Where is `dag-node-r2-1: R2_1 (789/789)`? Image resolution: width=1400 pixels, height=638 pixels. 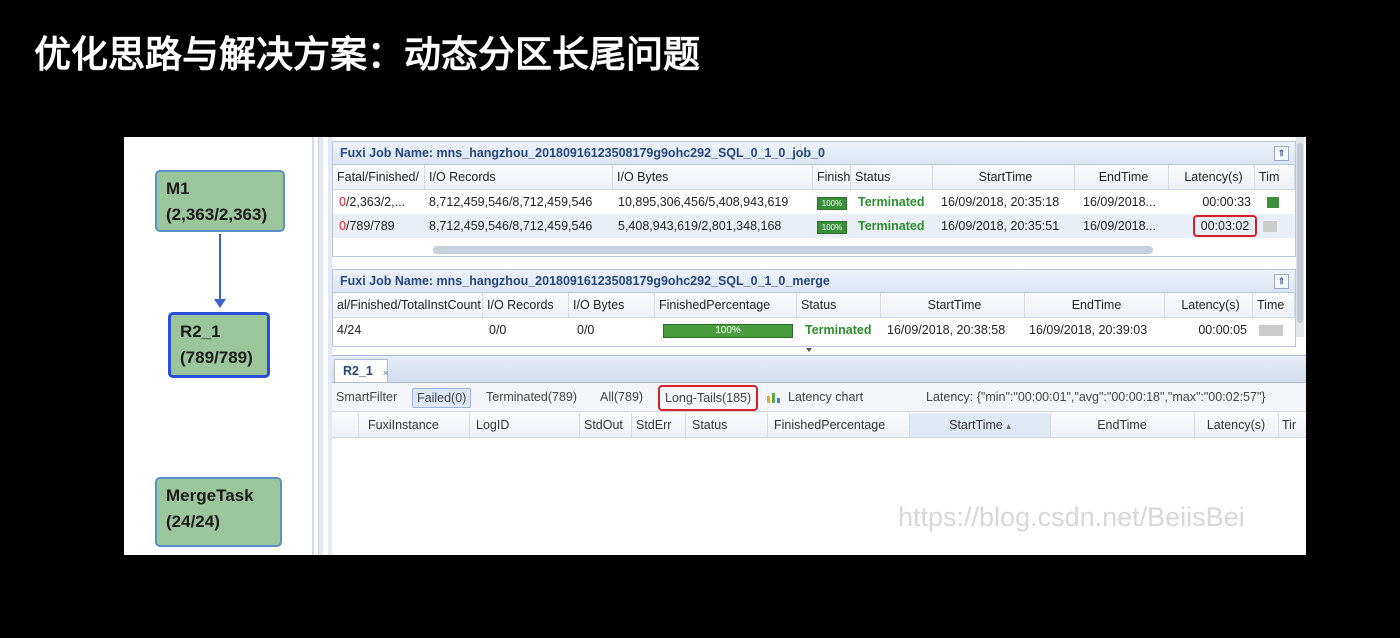
dag-node-r2-1: R2_1 (789/789) is located at coordinates (219, 345).